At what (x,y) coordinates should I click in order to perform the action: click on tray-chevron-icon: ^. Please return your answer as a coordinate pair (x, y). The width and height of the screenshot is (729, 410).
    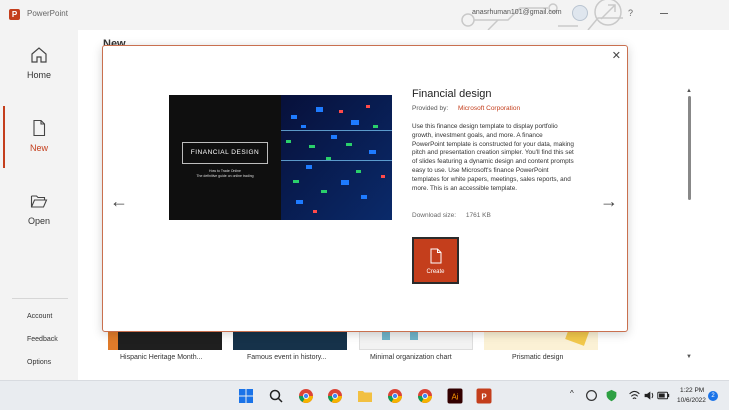
    Looking at the image, I should click on (572, 393).